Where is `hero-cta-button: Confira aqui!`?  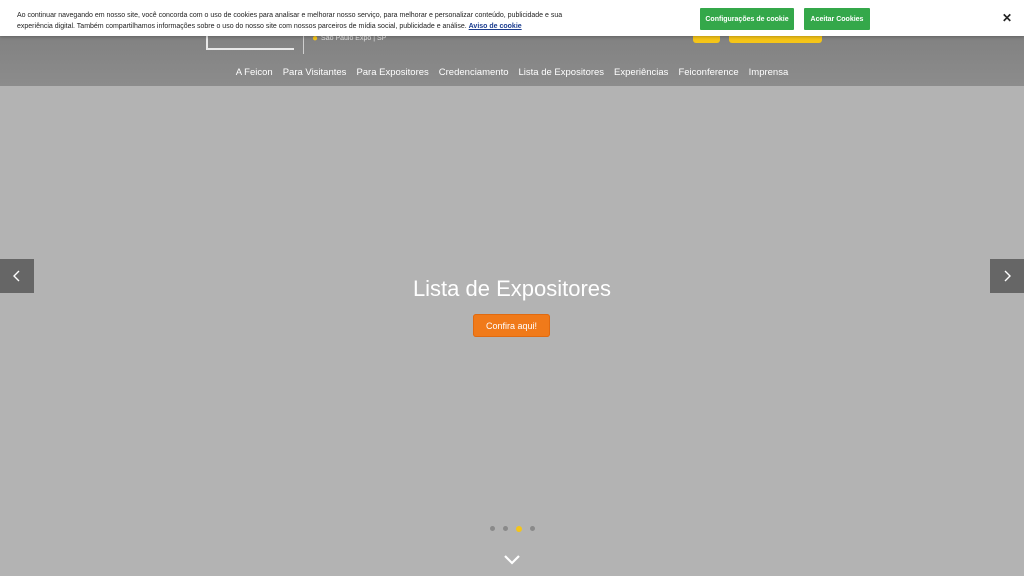
hero-cta-button: Confira aqui! is located at coordinates (511, 325).